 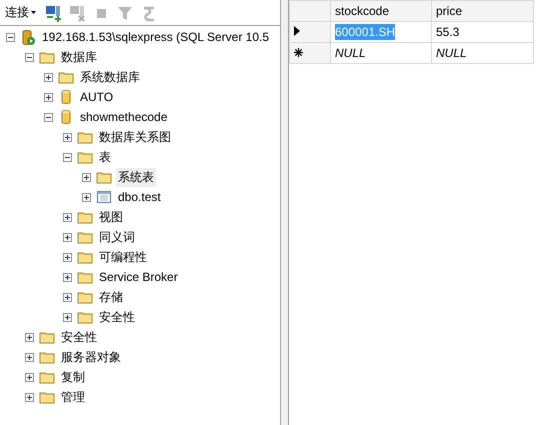 I want to click on table-cell: 55.3, so click(x=483, y=32).